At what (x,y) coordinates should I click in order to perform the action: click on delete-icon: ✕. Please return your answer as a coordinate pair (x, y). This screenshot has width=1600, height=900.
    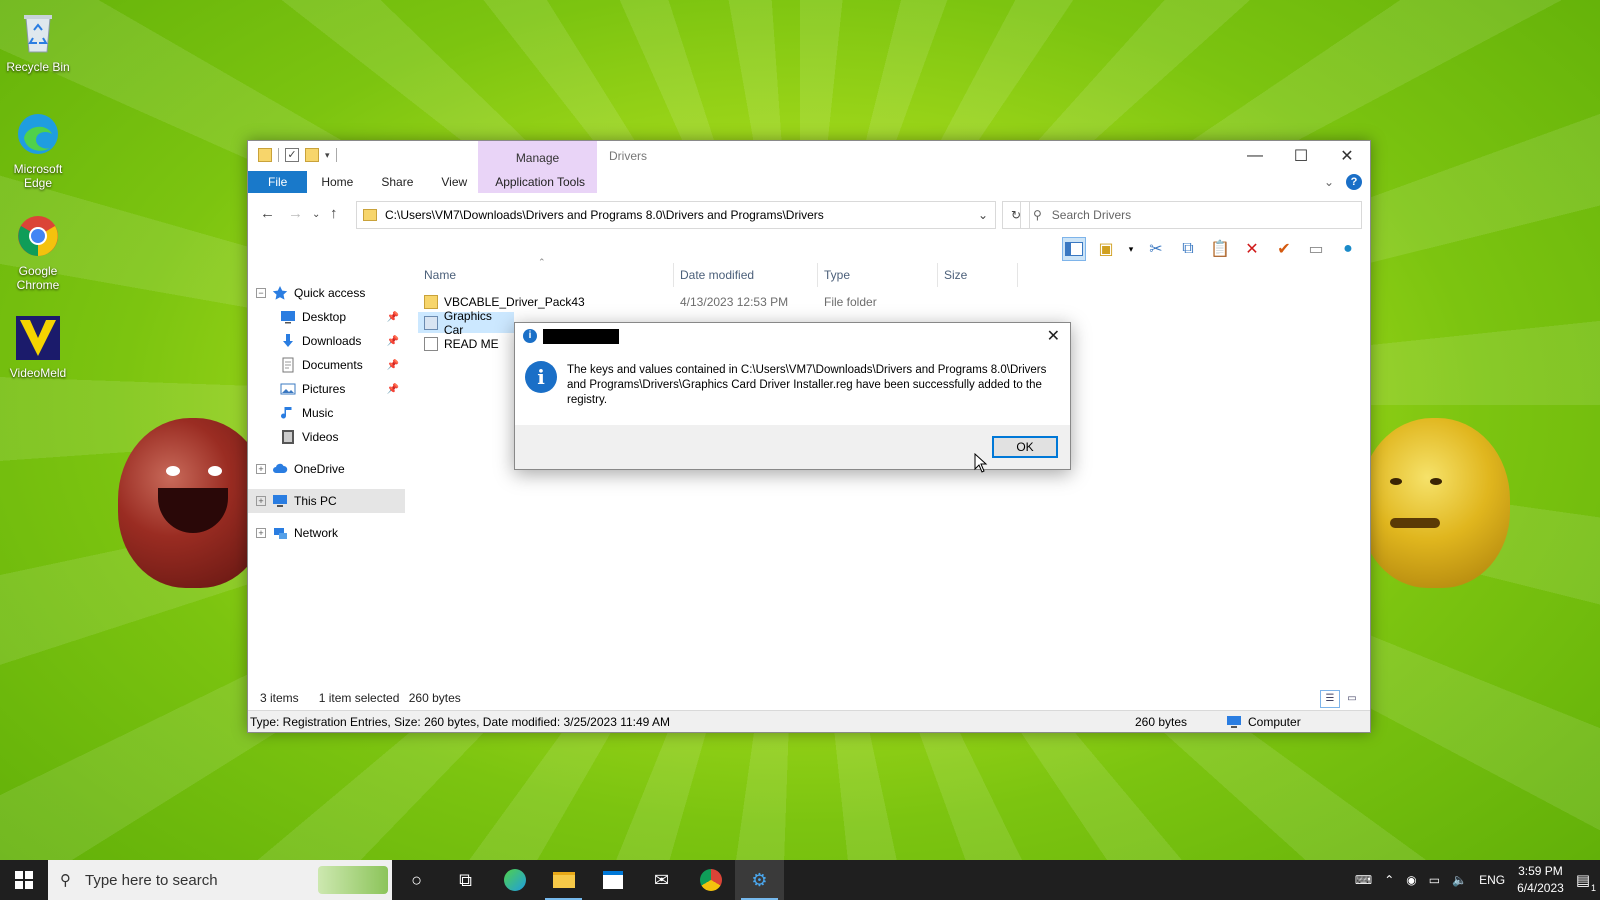
    Looking at the image, I should click on (1252, 249).